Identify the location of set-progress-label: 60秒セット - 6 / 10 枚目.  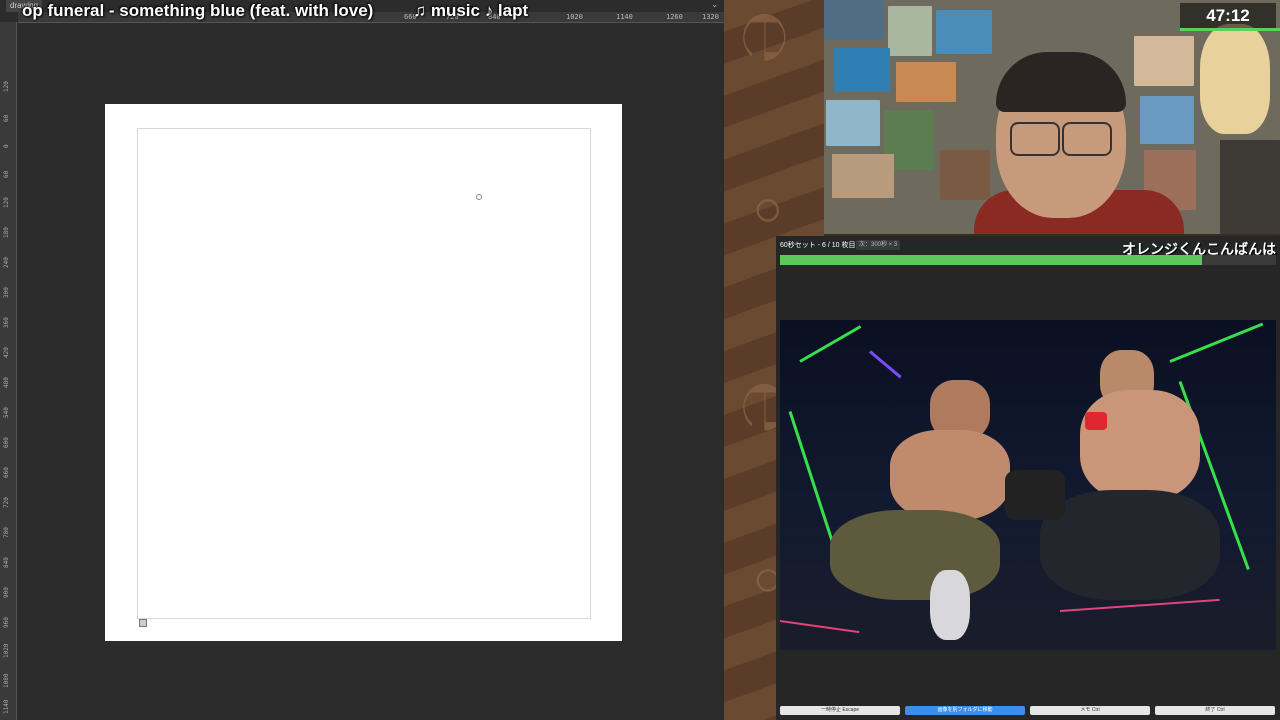
(818, 245).